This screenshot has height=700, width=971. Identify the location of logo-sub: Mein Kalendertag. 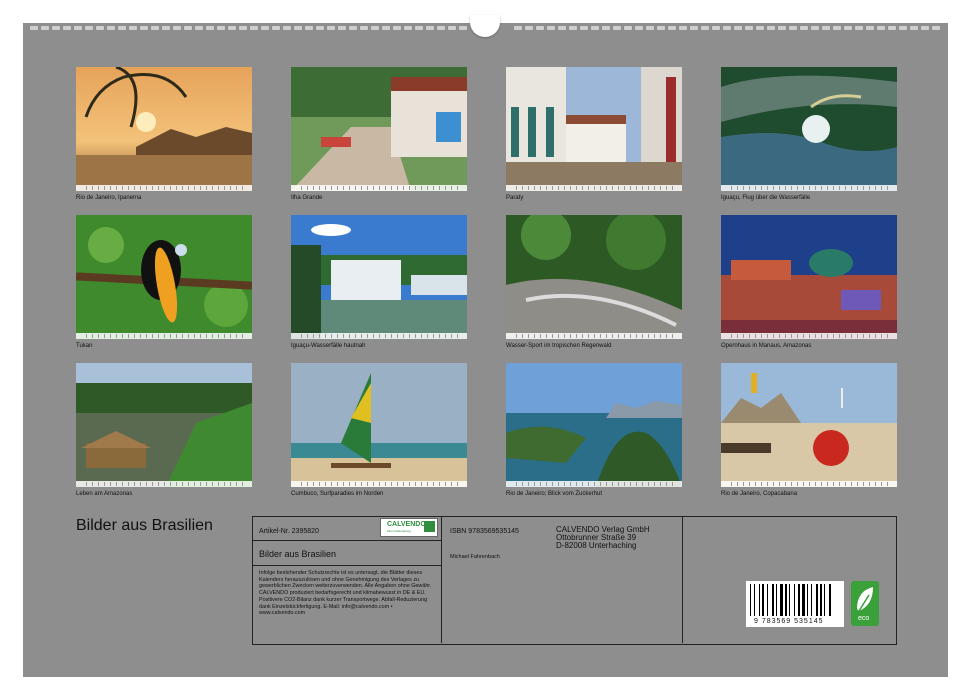
(399, 531).